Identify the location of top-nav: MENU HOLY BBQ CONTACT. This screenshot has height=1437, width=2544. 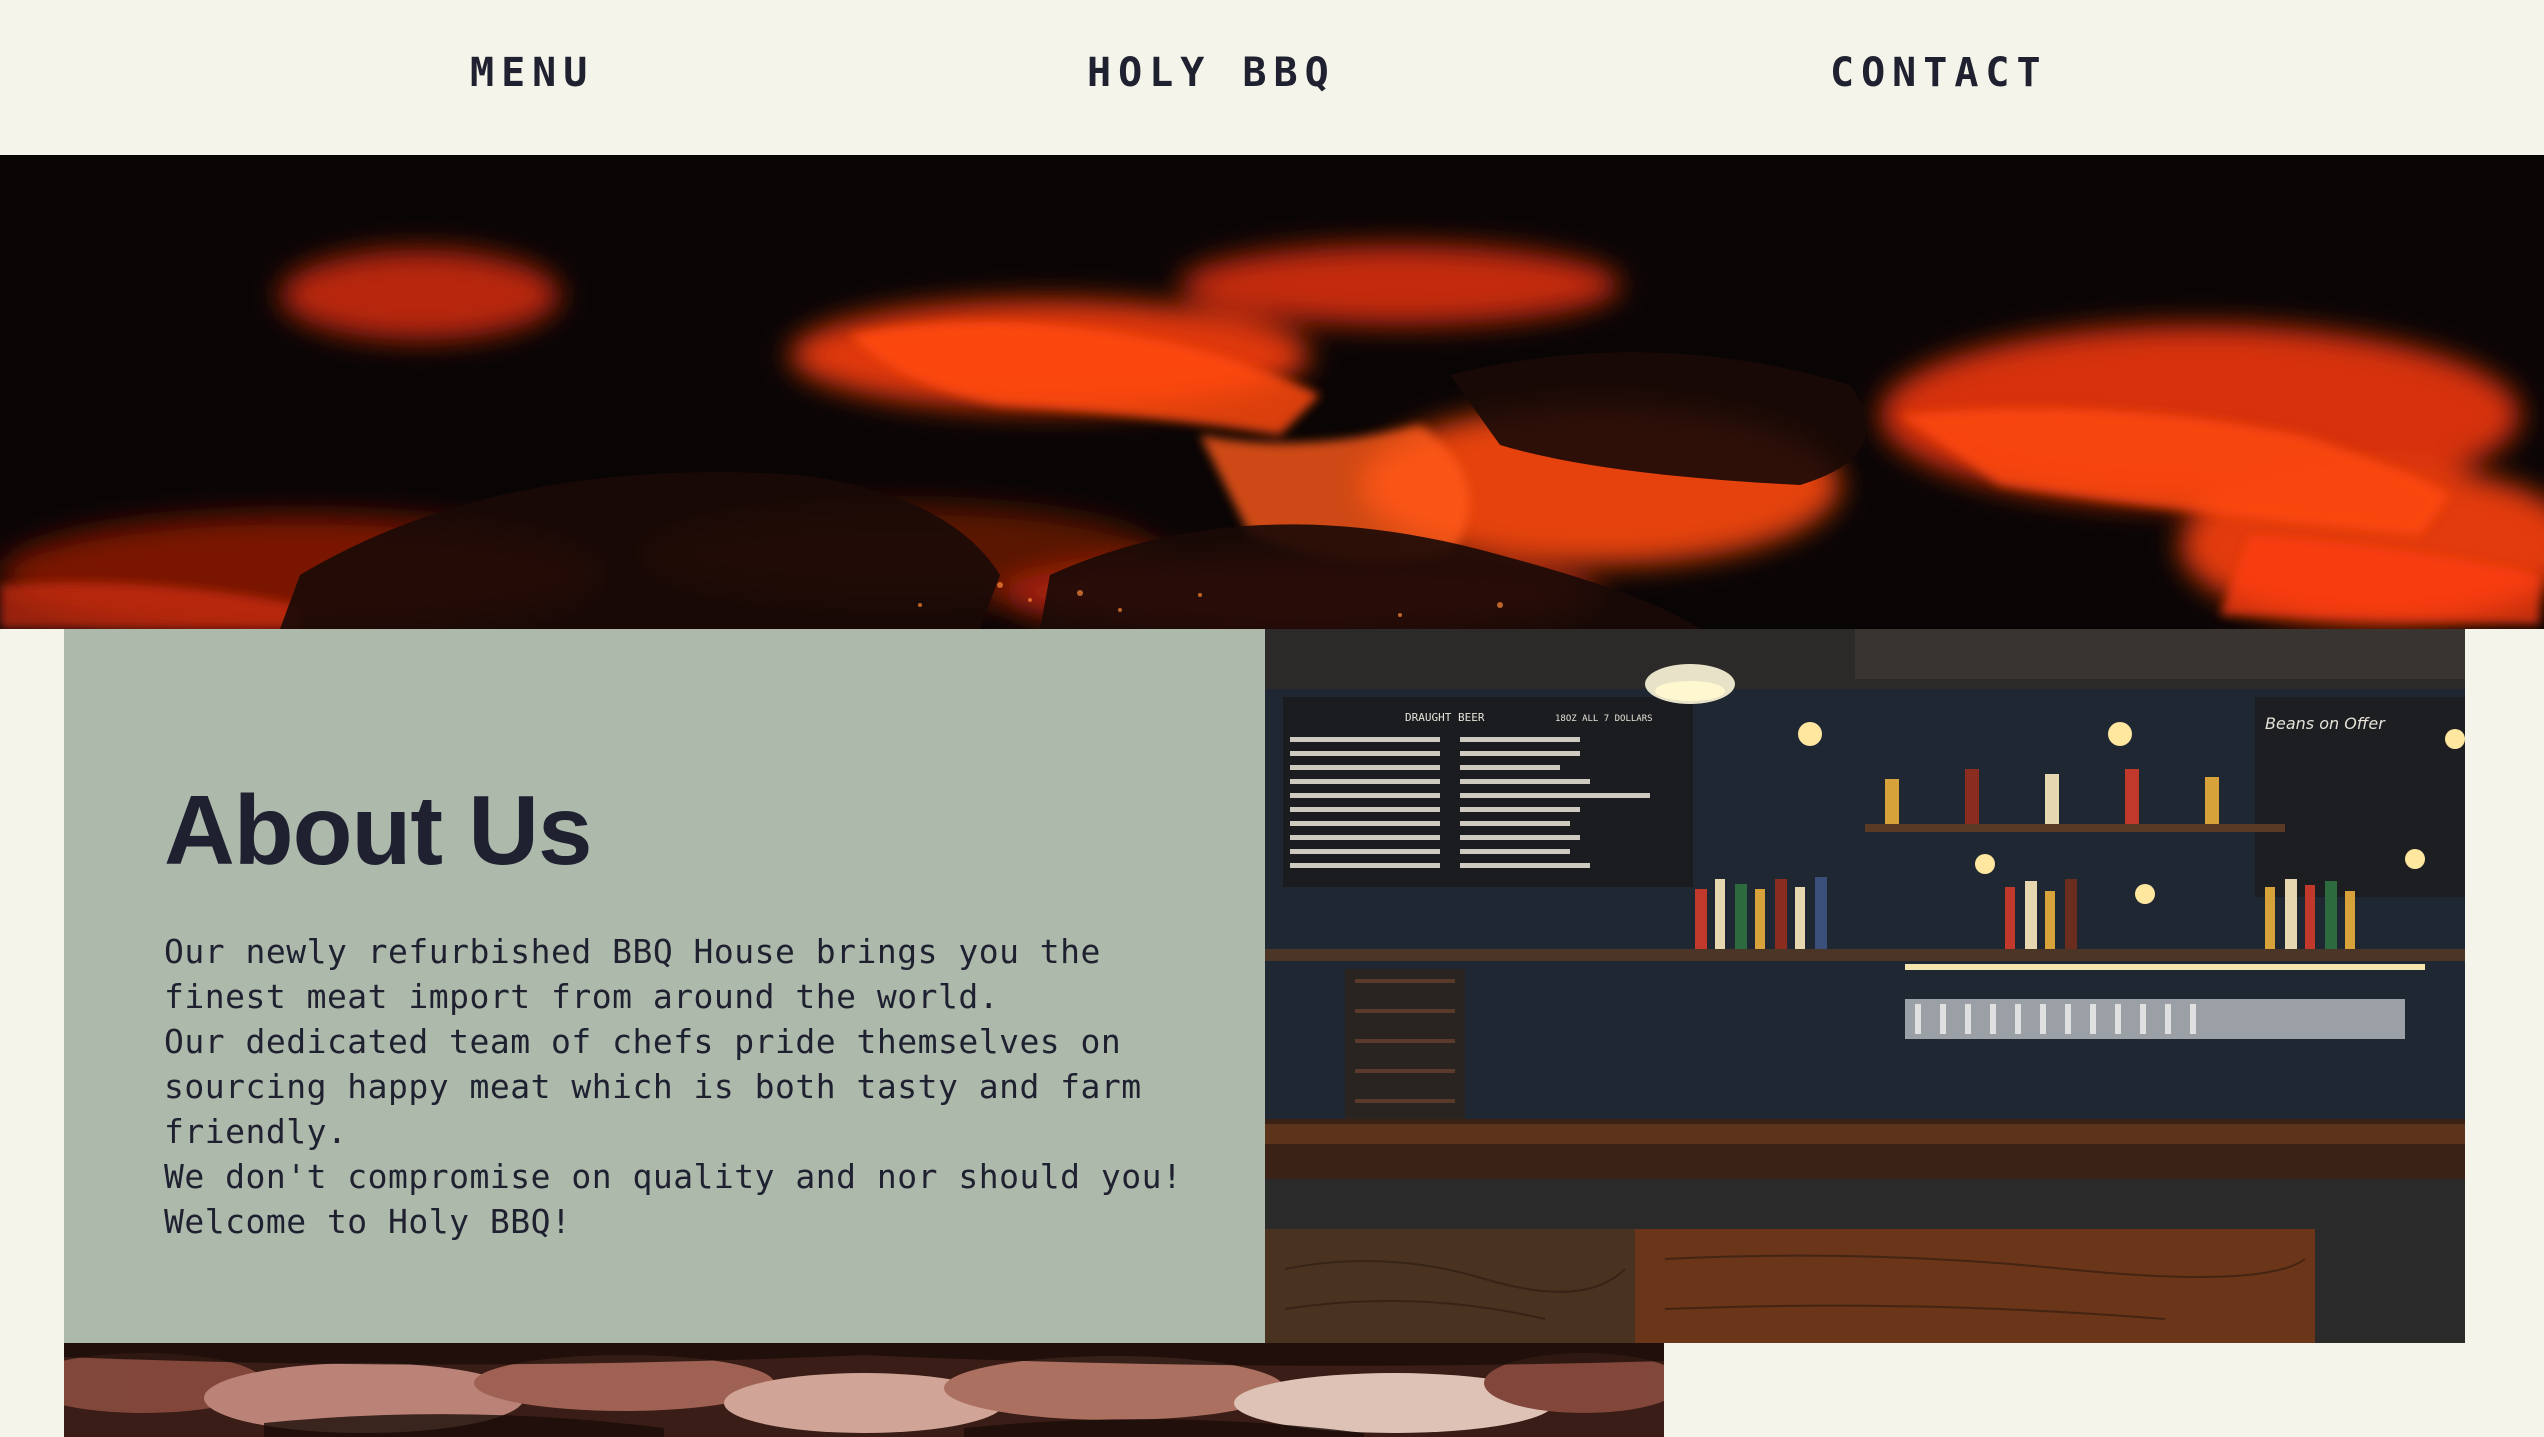
(1272, 77).